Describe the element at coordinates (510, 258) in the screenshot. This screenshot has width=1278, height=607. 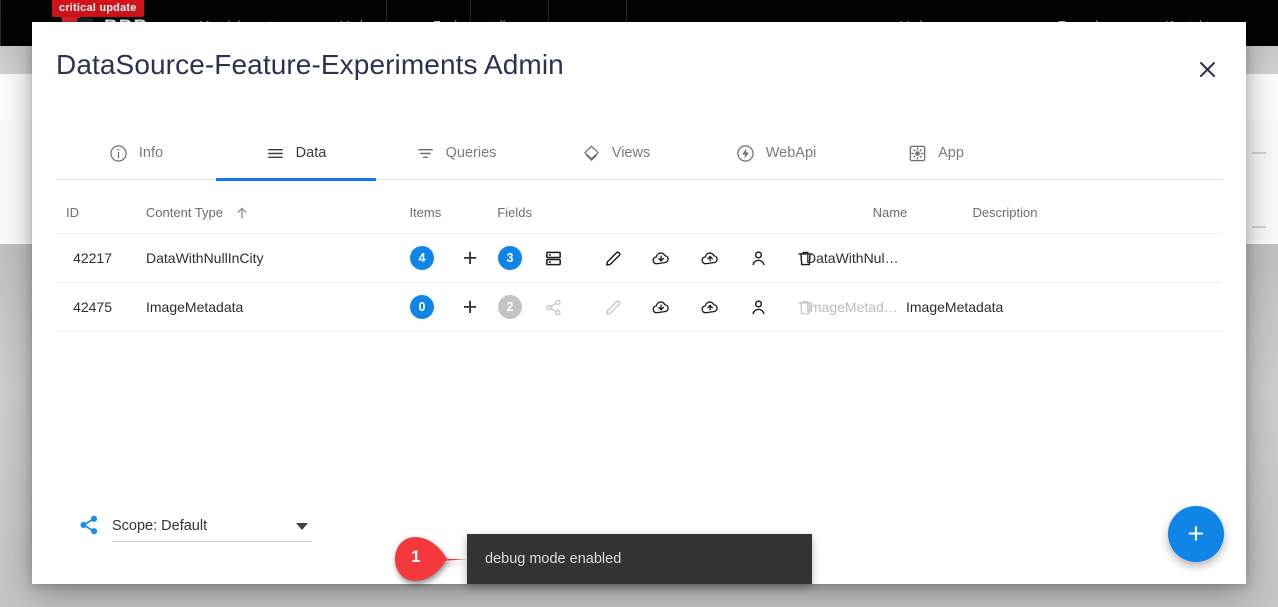
I see `fields-count-badge: 3` at that location.